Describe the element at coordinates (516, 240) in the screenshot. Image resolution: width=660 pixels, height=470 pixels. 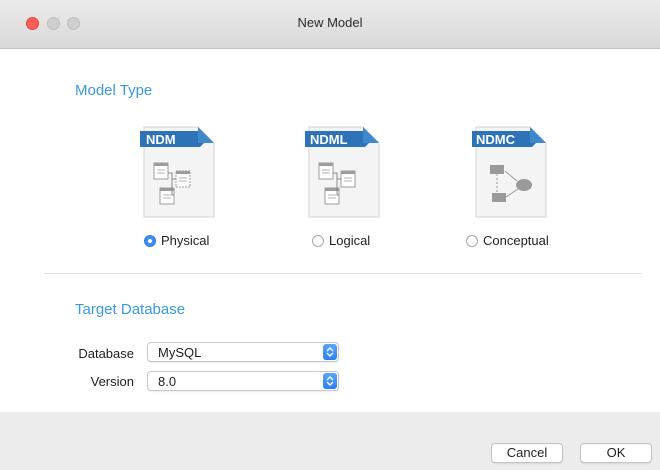
I see `radio-conceptual-label: Conceptual` at that location.